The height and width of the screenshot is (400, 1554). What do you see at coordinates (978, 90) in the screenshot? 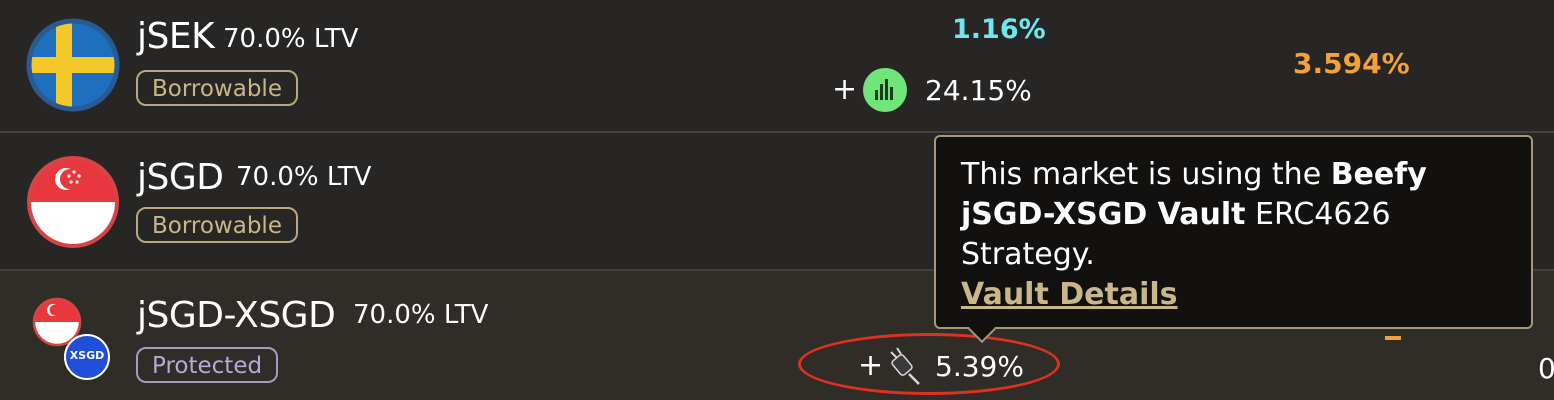
I see `reward-apy: 24.15%` at bounding box center [978, 90].